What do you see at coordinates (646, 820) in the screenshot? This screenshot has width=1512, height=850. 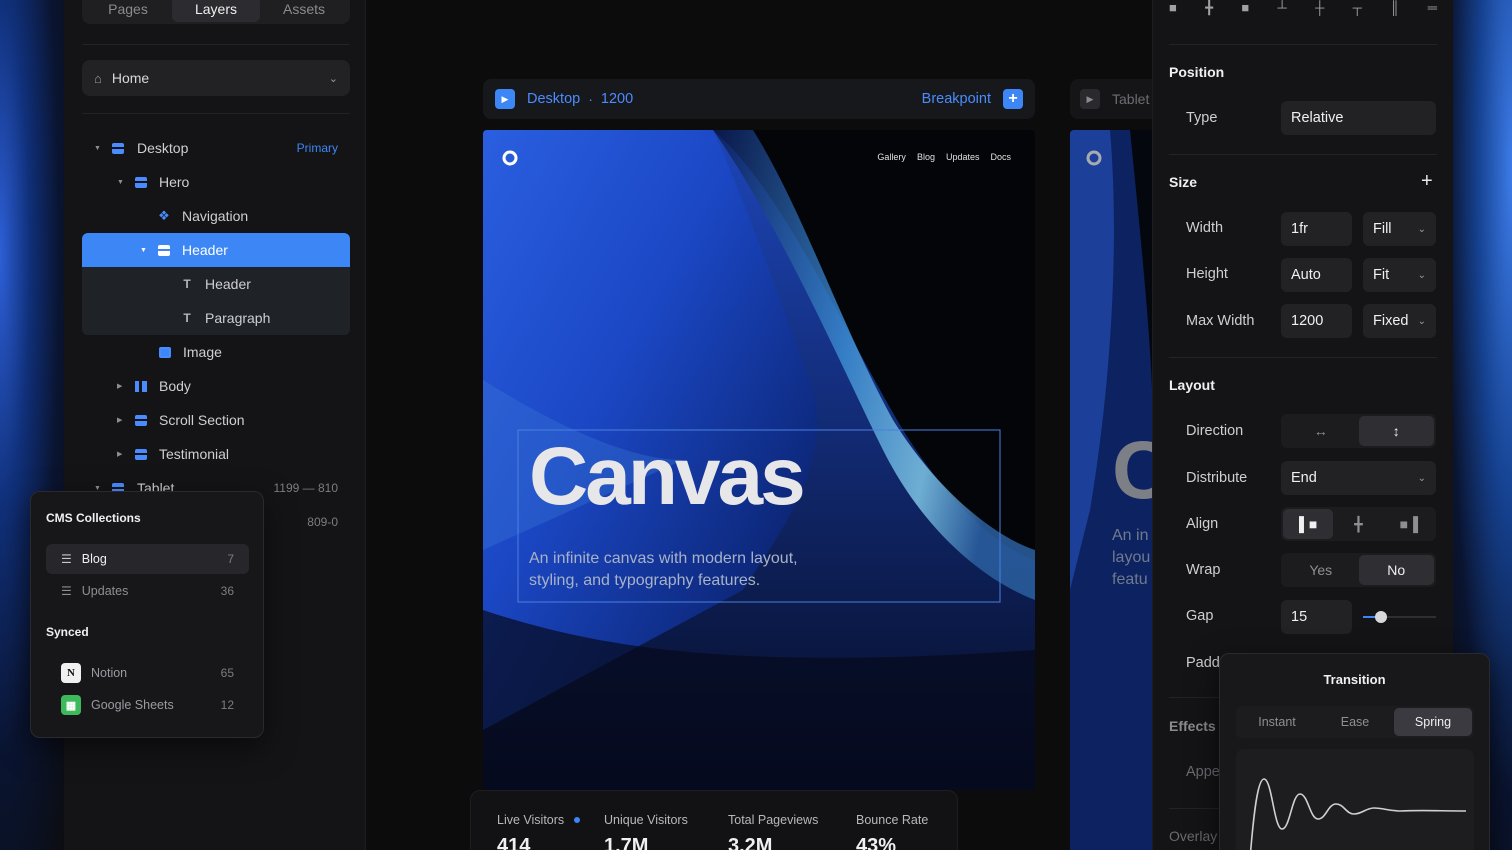 I see `stat-label: Unique Visitors` at bounding box center [646, 820].